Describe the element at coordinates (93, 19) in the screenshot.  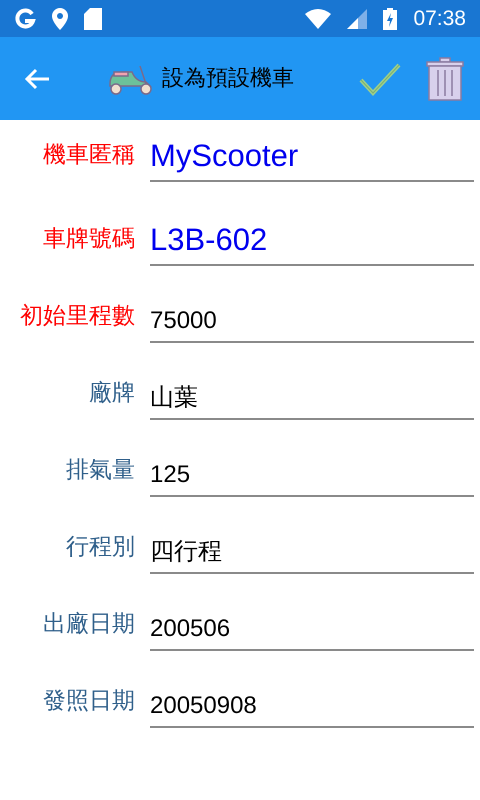
I see `sd-card-icon` at that location.